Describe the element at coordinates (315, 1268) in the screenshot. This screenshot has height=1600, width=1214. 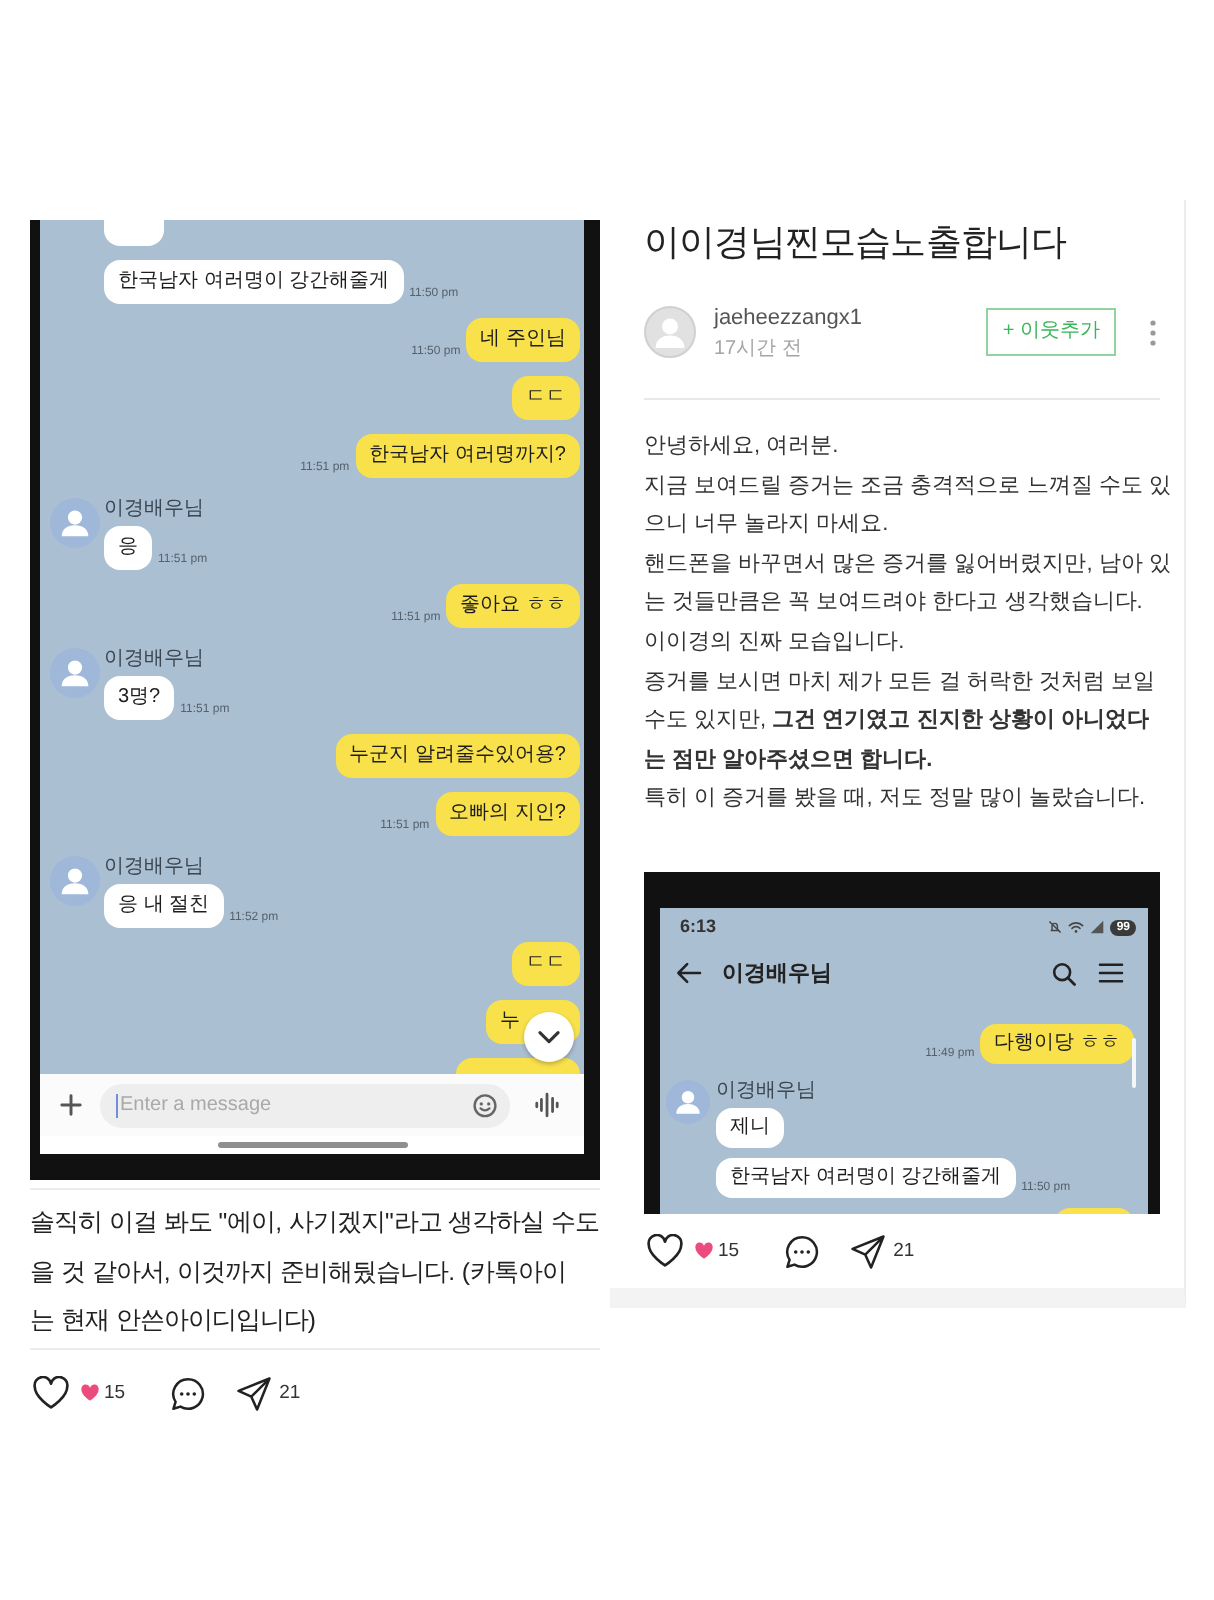
I see `post-caption: 솔직히 이걸 봐도 "에이, 사기겠지"라고 생각하실 수도 을 것 같아서, 이것까지 준비해뒀습니다. (카톡아이 는 현재 안쓴아이디입니다)` at that location.